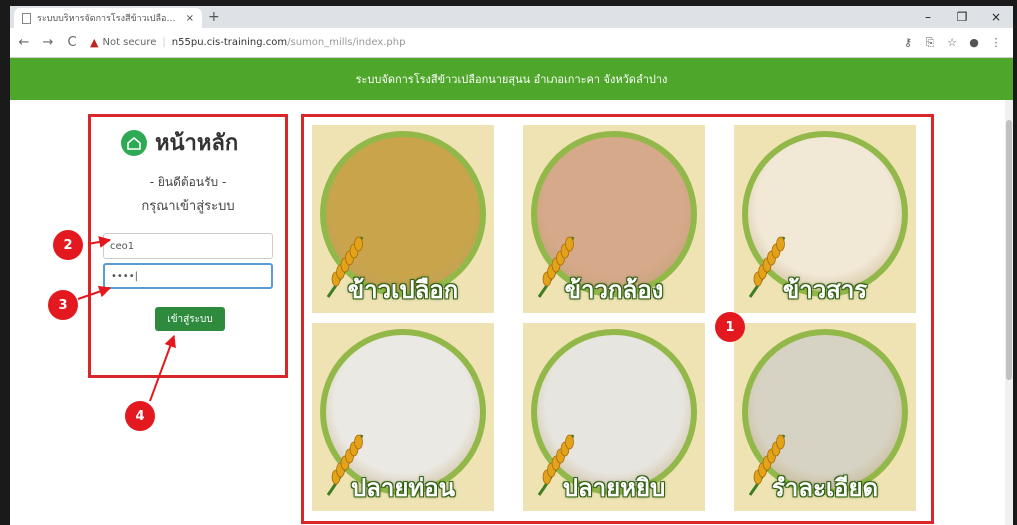 This screenshot has height=525, width=1017. I want to click on window-controls: – ❐ ×, so click(962, 17).